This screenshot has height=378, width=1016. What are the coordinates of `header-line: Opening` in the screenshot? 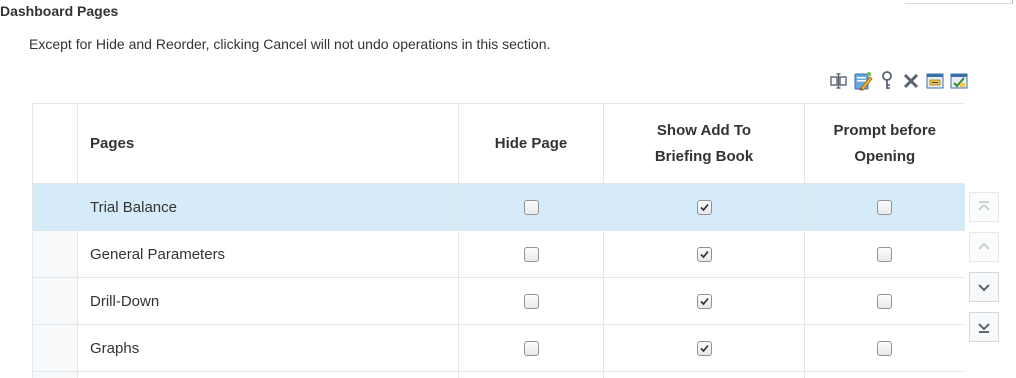 It's located at (885, 156).